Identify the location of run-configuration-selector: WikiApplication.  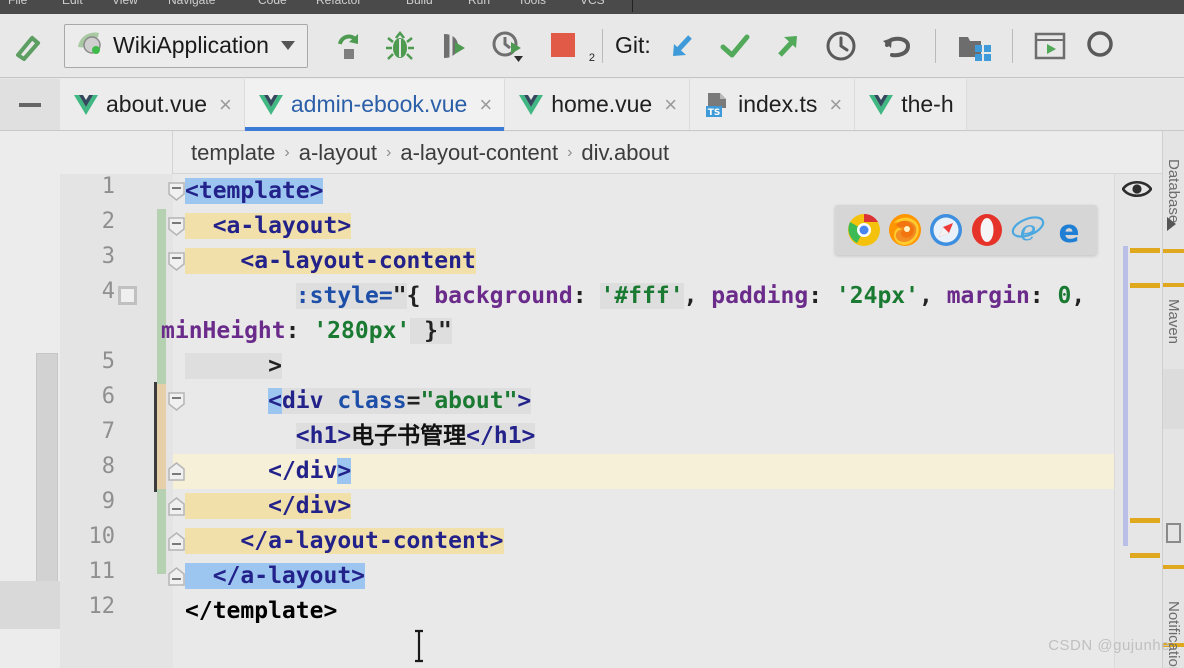
(186, 45).